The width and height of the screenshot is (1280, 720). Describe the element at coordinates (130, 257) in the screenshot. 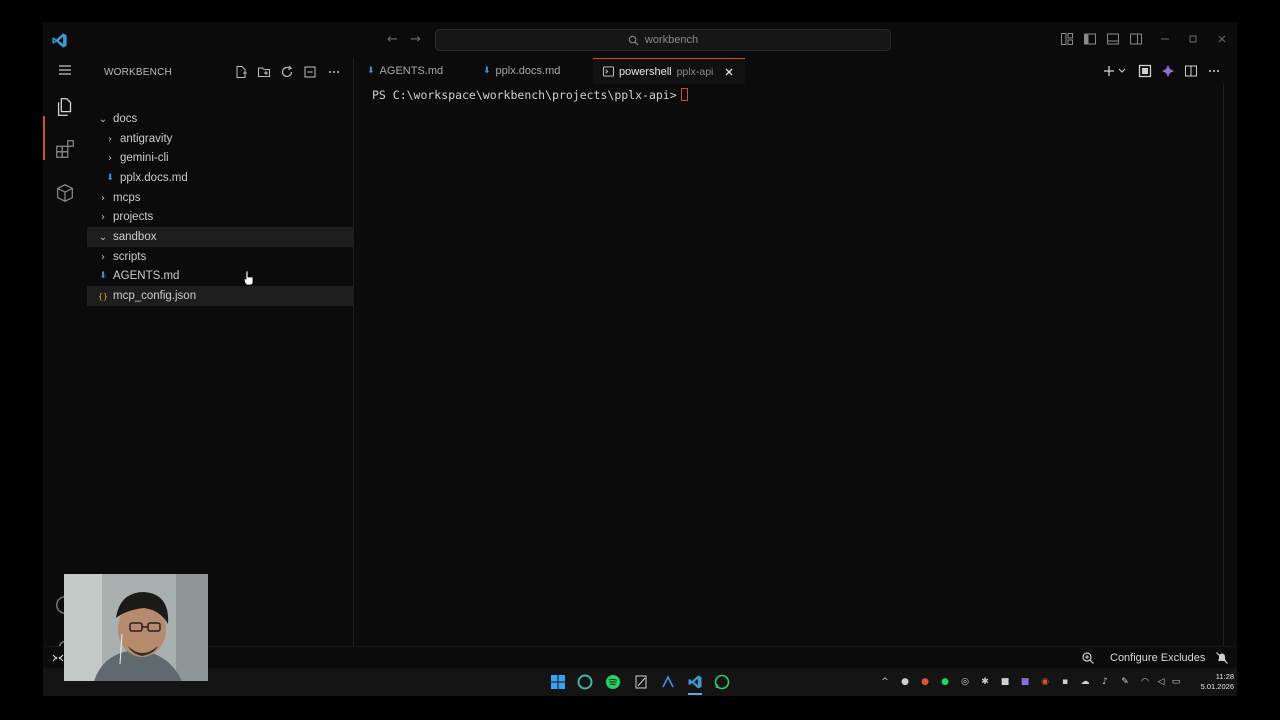

I see `tree-item-label: scripts` at that location.